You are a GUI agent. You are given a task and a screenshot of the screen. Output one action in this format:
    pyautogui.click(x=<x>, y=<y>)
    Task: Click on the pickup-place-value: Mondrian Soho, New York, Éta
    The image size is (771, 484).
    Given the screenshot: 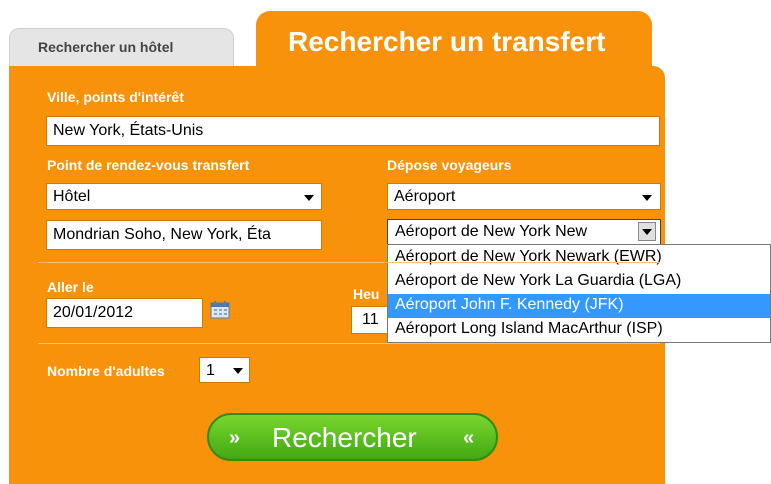 What is the action you would take?
    pyautogui.click(x=162, y=234)
    